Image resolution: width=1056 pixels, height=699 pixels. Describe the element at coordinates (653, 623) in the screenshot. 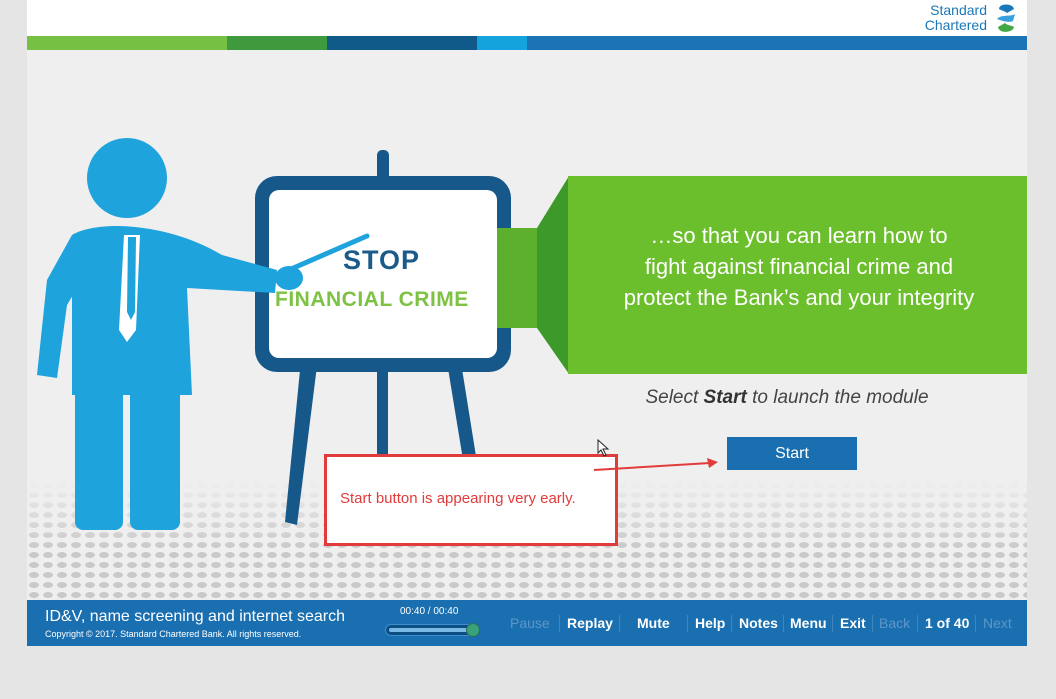

I see `mute-button: Mute` at that location.